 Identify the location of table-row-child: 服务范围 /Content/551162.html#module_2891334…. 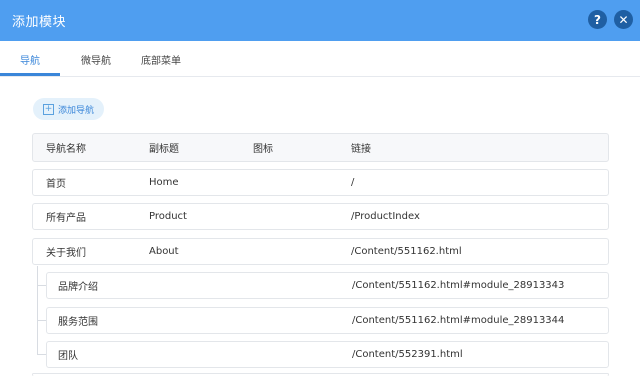
(327, 320).